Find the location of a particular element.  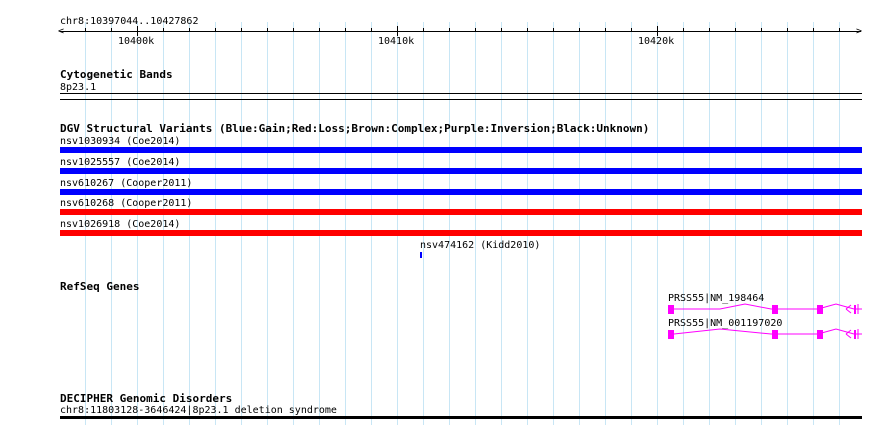

scroll-left-arrow-icon: < is located at coordinates (61, 32).